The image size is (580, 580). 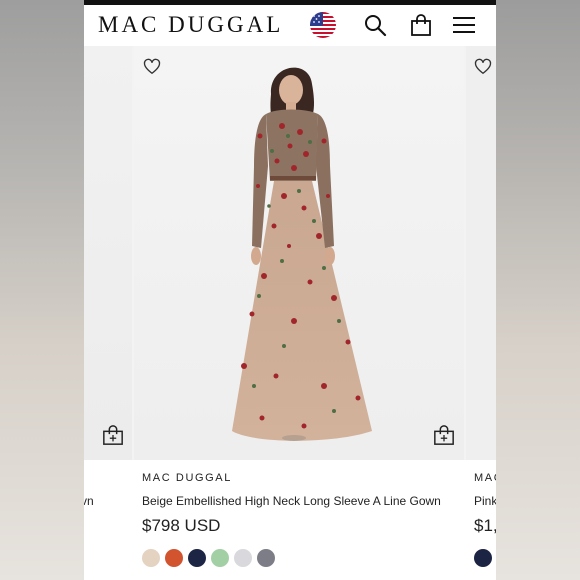 What do you see at coordinates (483, 66) in the screenshot?
I see `wishlist-heart-icon-right` at bounding box center [483, 66].